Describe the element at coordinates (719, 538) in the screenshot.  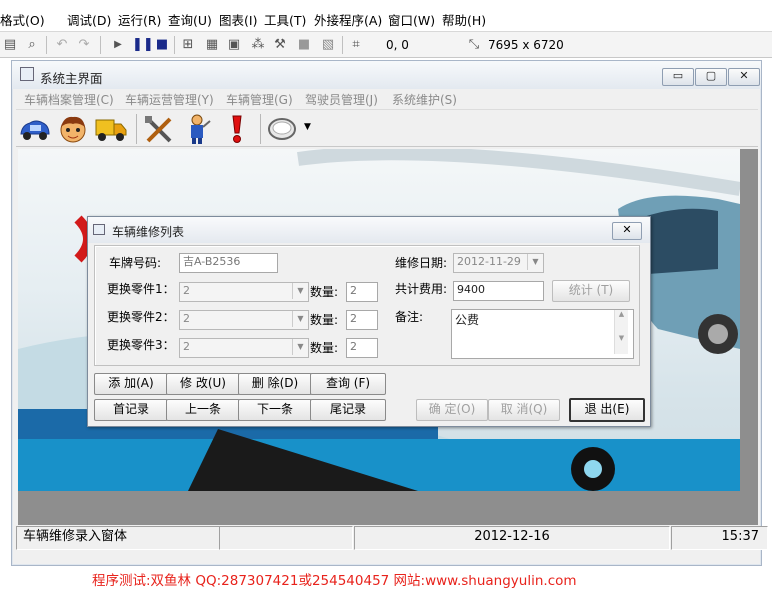
I see `status-time: 15:37` at that location.